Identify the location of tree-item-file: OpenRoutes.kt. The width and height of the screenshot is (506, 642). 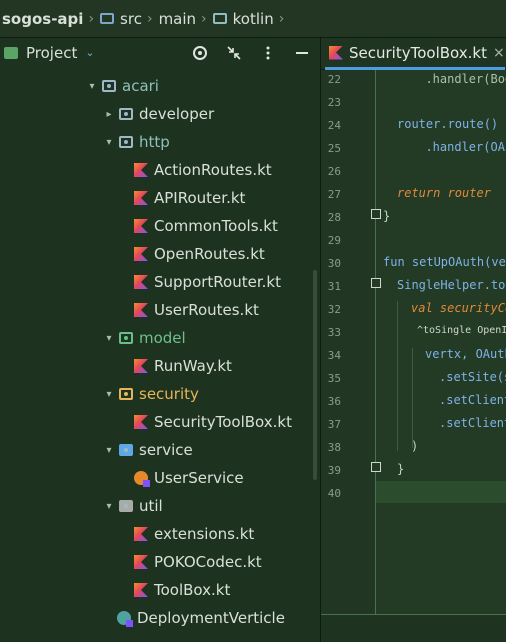
(199, 254).